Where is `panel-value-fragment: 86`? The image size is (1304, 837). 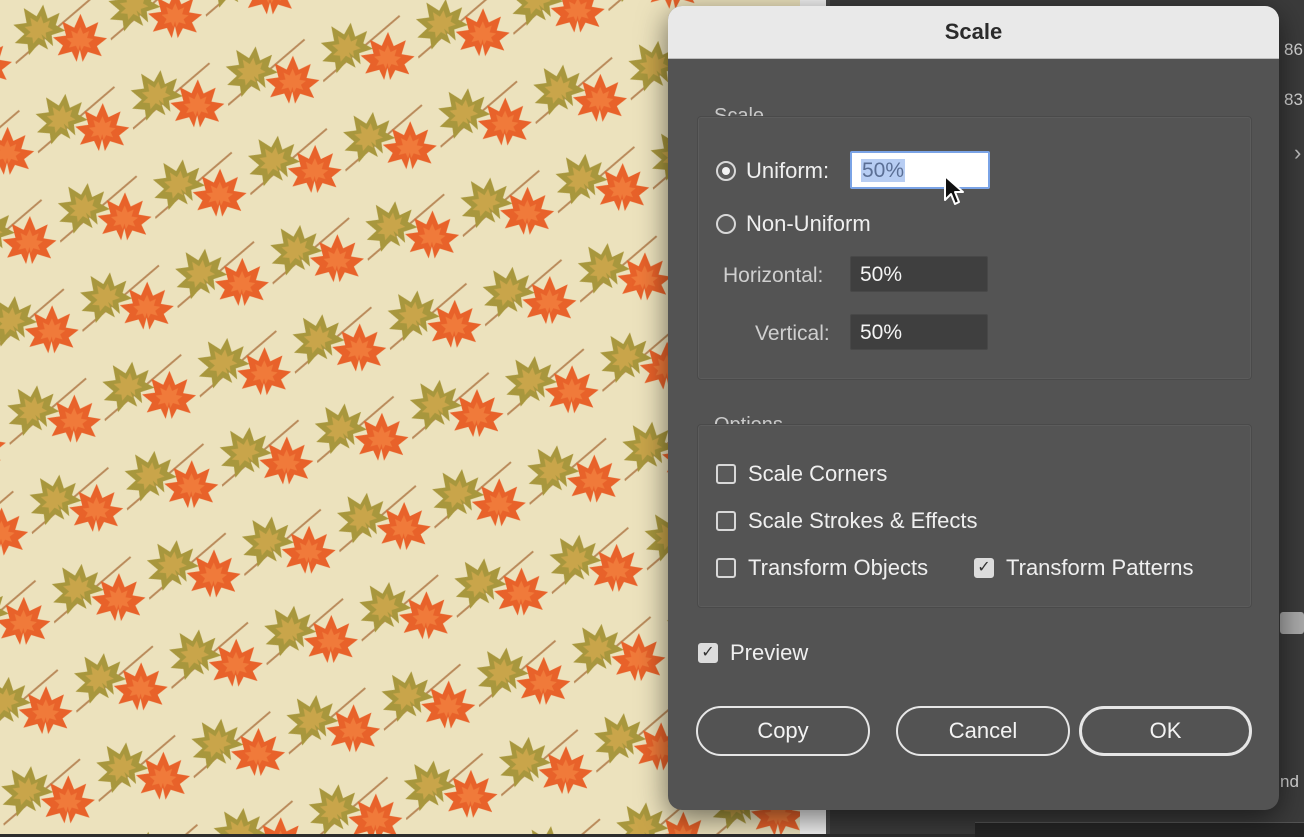 panel-value-fragment: 86 is located at coordinates (1293, 49).